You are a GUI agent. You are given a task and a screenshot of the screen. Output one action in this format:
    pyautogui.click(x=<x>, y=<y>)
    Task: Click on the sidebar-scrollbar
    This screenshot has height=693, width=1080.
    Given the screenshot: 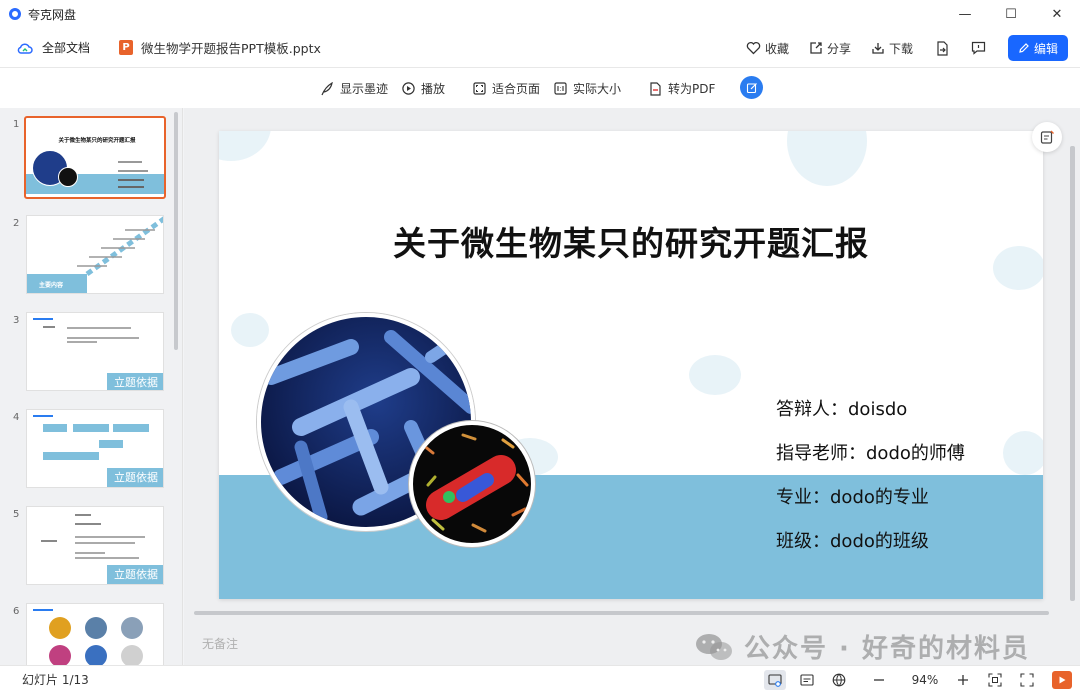 What is the action you would take?
    pyautogui.click(x=176, y=231)
    